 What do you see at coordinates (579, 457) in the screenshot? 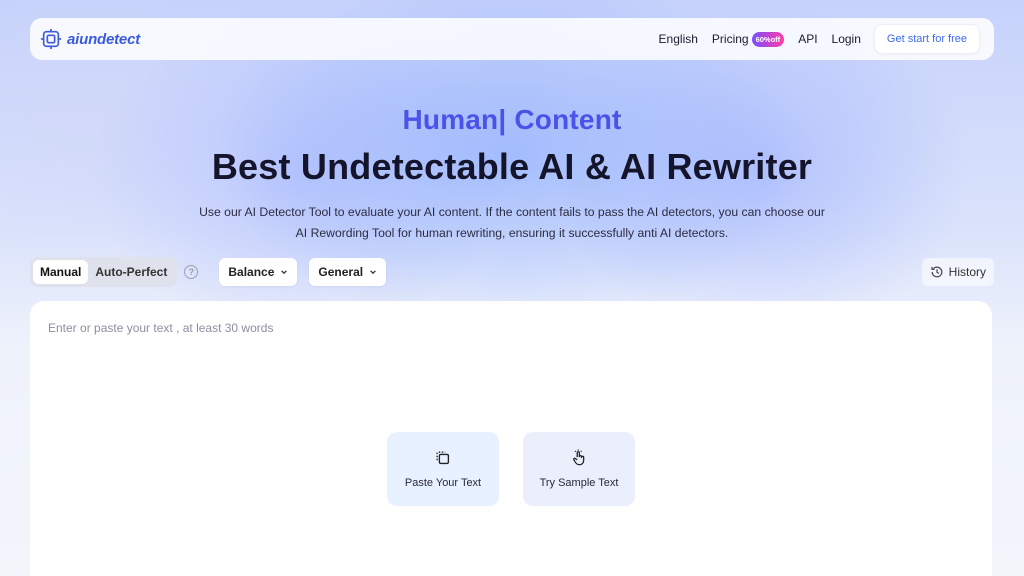
I see `tap-hand-icon` at bounding box center [579, 457].